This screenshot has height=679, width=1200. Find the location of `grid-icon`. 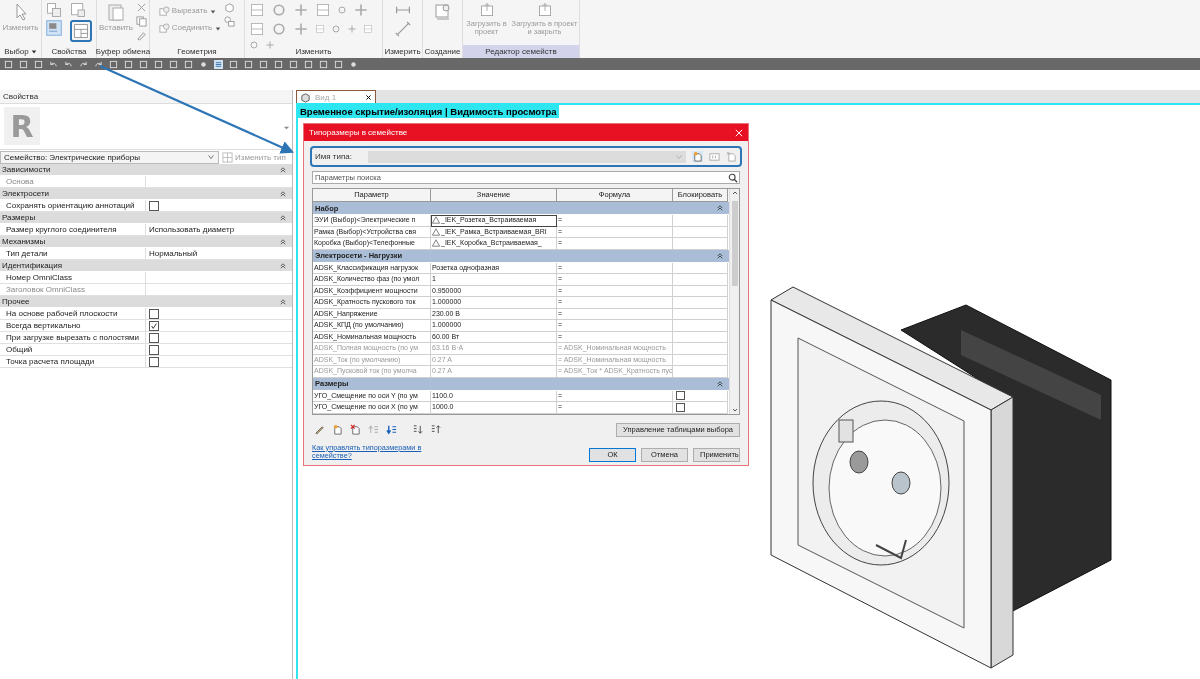

grid-icon is located at coordinates (227, 157).